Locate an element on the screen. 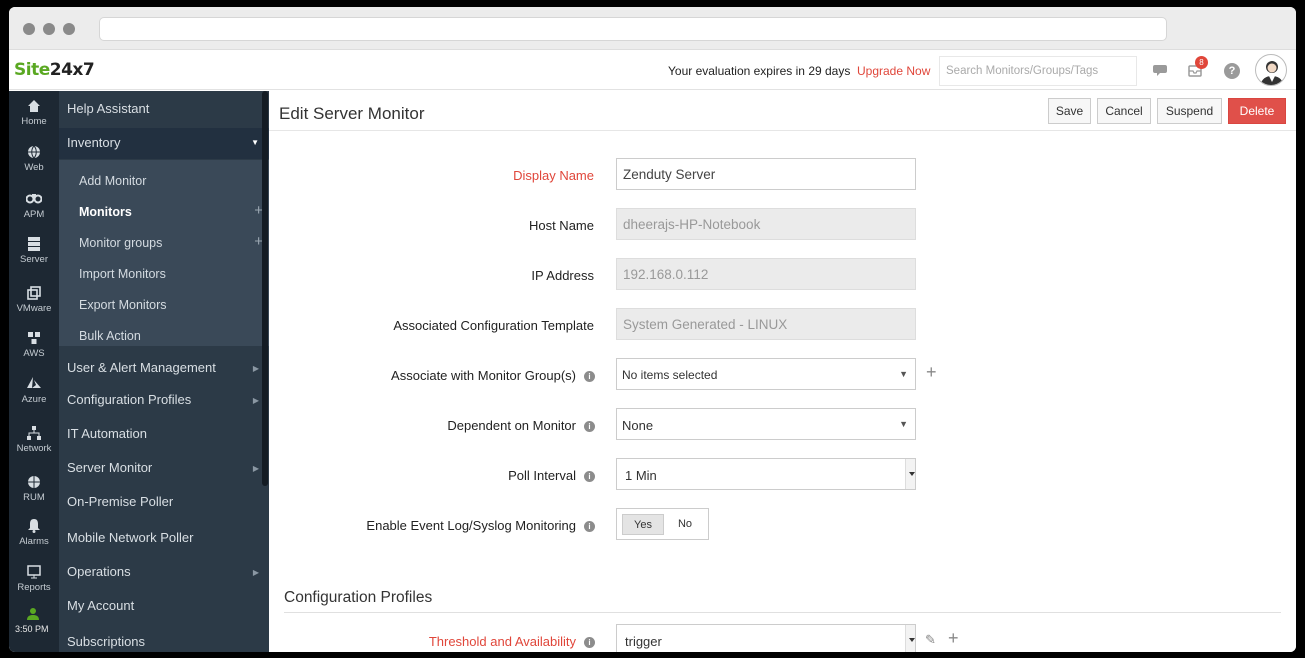  upgrade-now-link: Upgrade Now is located at coordinates (893, 71).